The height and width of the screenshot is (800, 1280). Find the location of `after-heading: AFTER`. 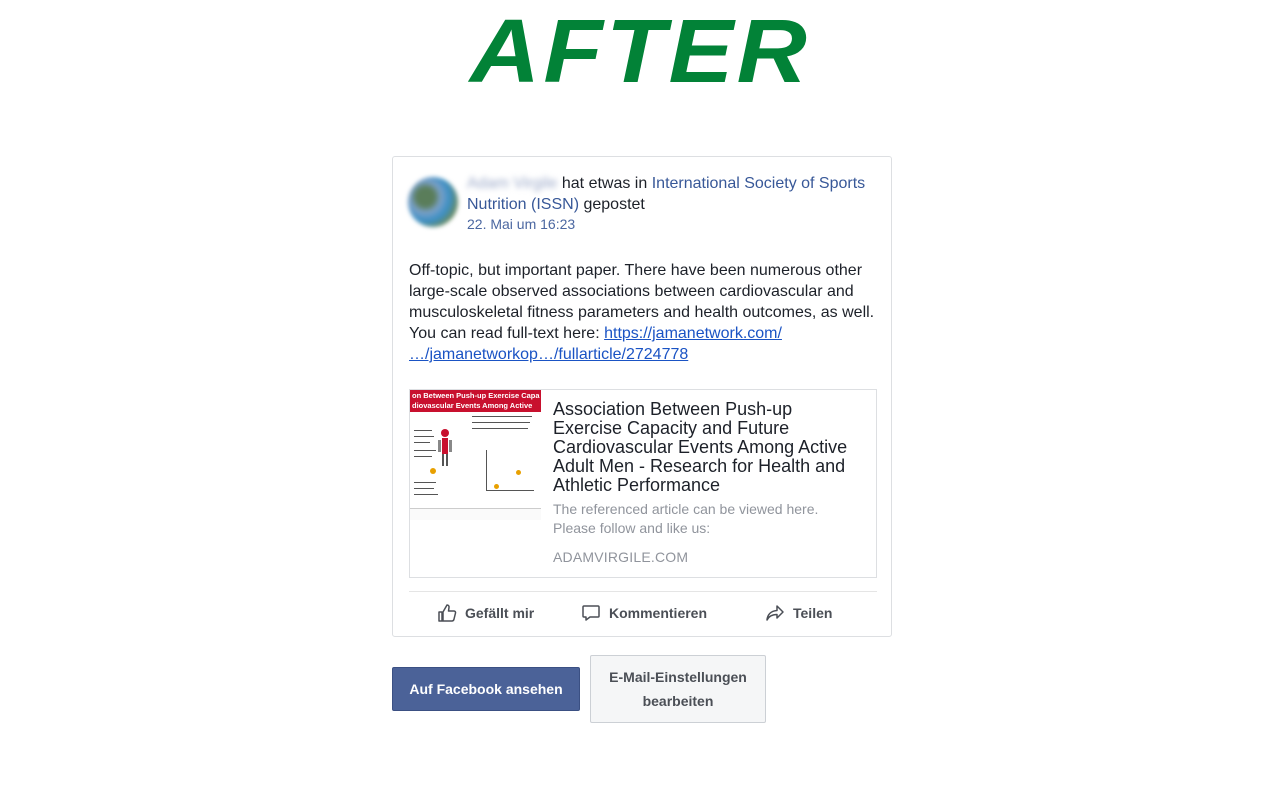

after-heading: AFTER is located at coordinates (640, 52).